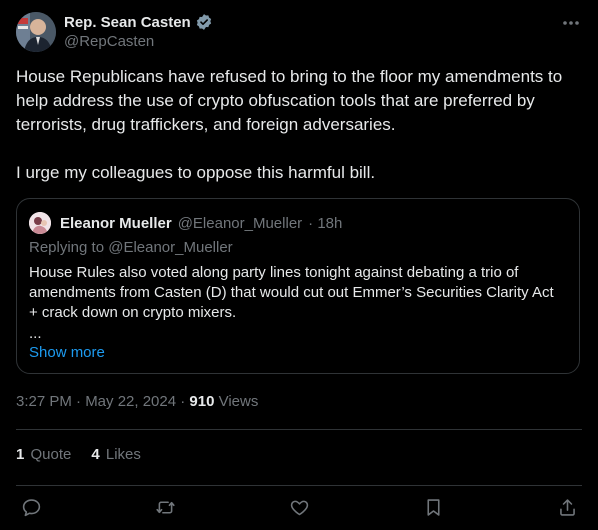  Describe the element at coordinates (49, 454) in the screenshot. I see `quotes-label: Quote` at that location.